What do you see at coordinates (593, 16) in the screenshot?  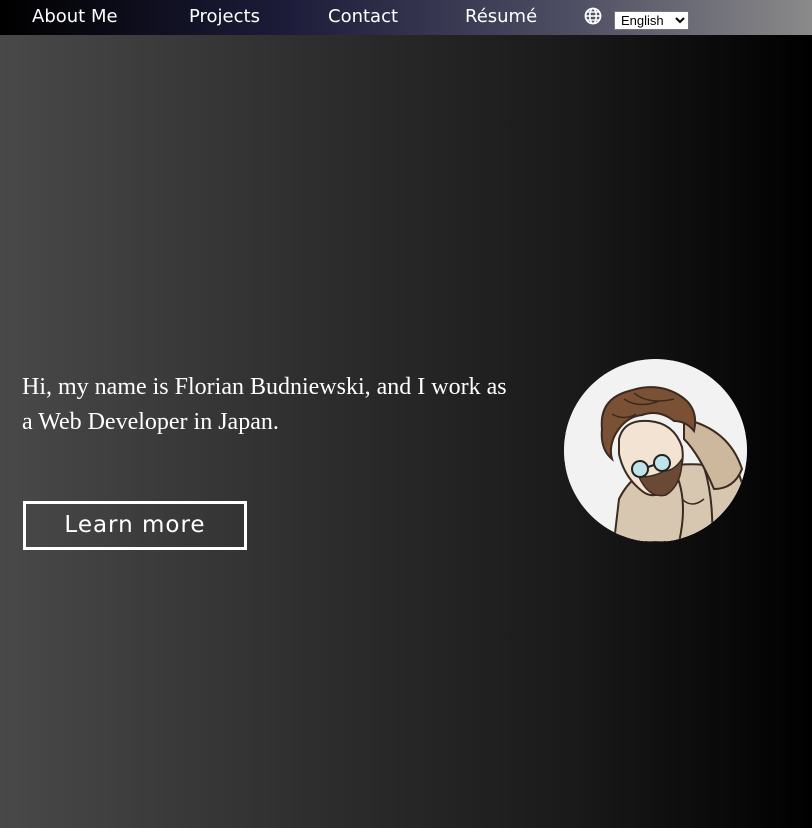 I see `globe-icon` at bounding box center [593, 16].